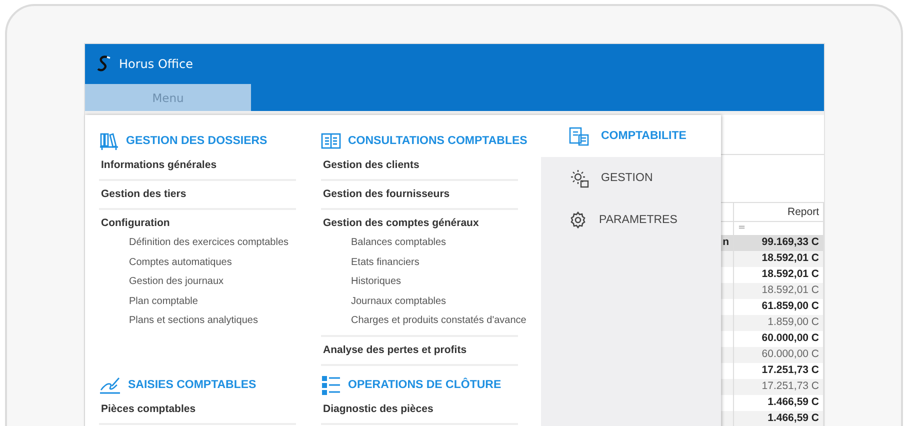  What do you see at coordinates (578, 220) in the screenshot?
I see `settings-icon` at bounding box center [578, 220].